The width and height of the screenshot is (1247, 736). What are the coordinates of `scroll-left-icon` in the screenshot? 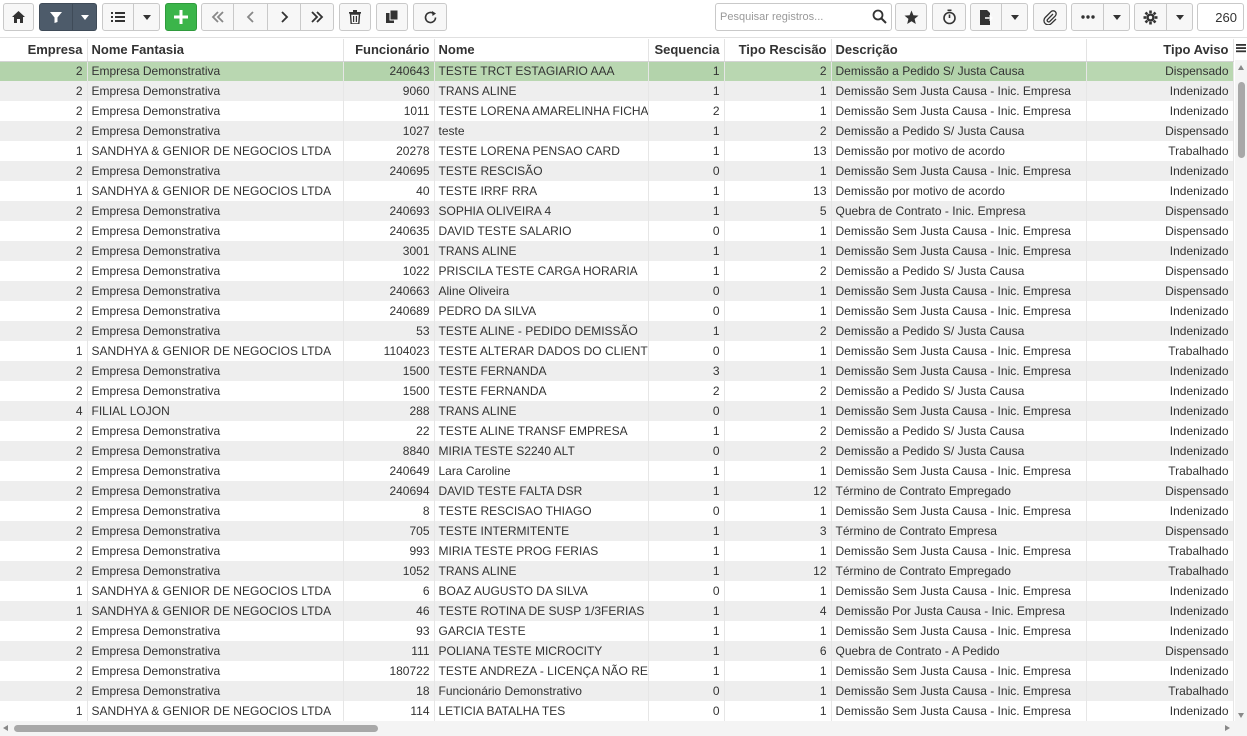 It's located at (5, 728).